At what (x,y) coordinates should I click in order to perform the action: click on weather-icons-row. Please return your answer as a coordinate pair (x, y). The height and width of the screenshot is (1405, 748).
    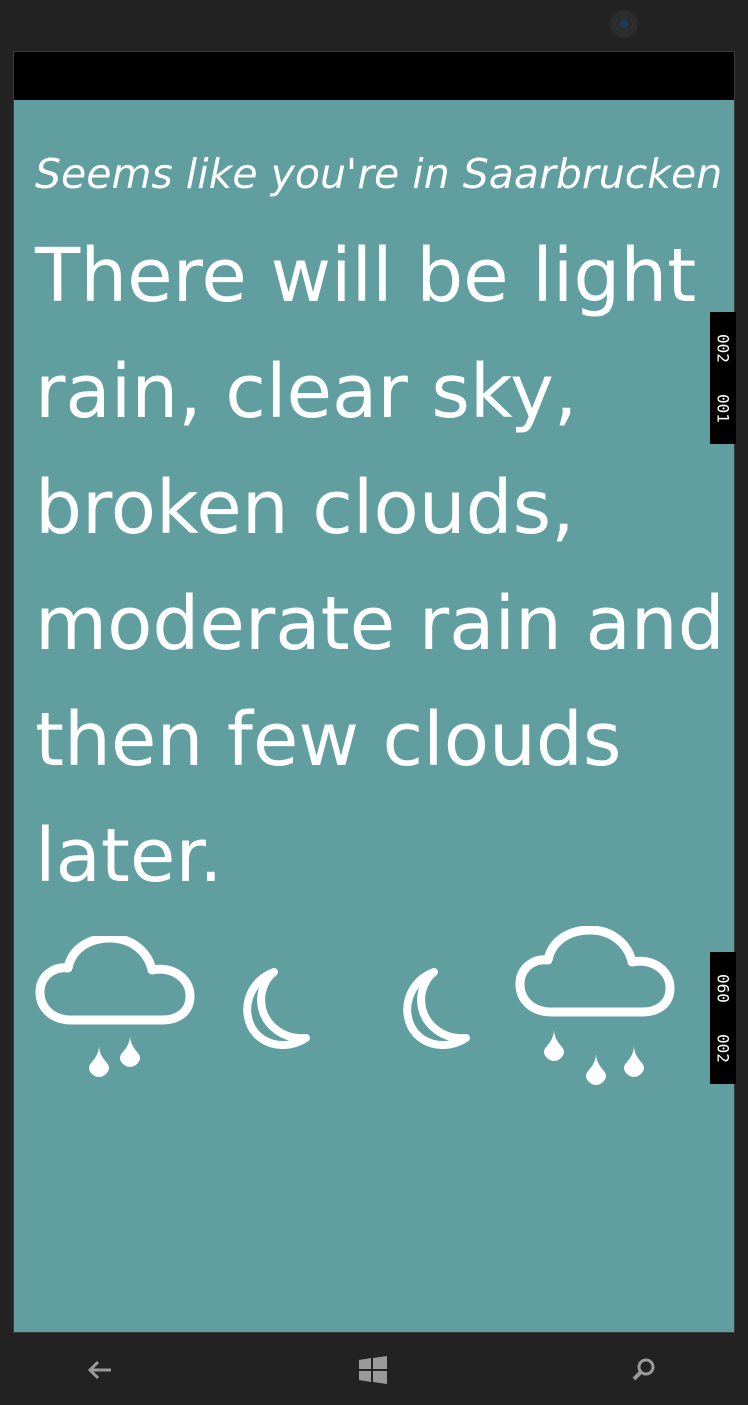
    Looking at the image, I should click on (374, 1006).